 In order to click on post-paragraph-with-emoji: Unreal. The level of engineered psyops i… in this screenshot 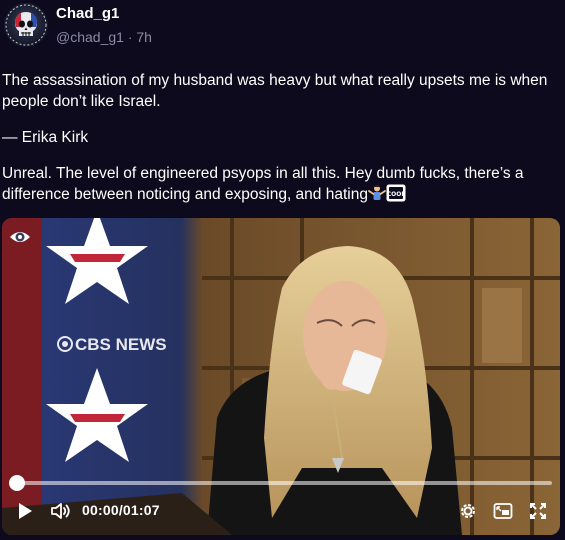, I will do `click(281, 185)`.